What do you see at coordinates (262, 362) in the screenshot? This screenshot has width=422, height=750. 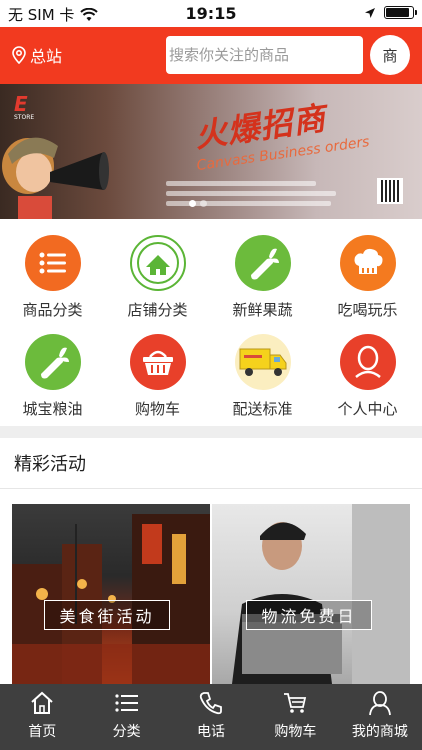 I see `delivery-truck-icon` at bounding box center [262, 362].